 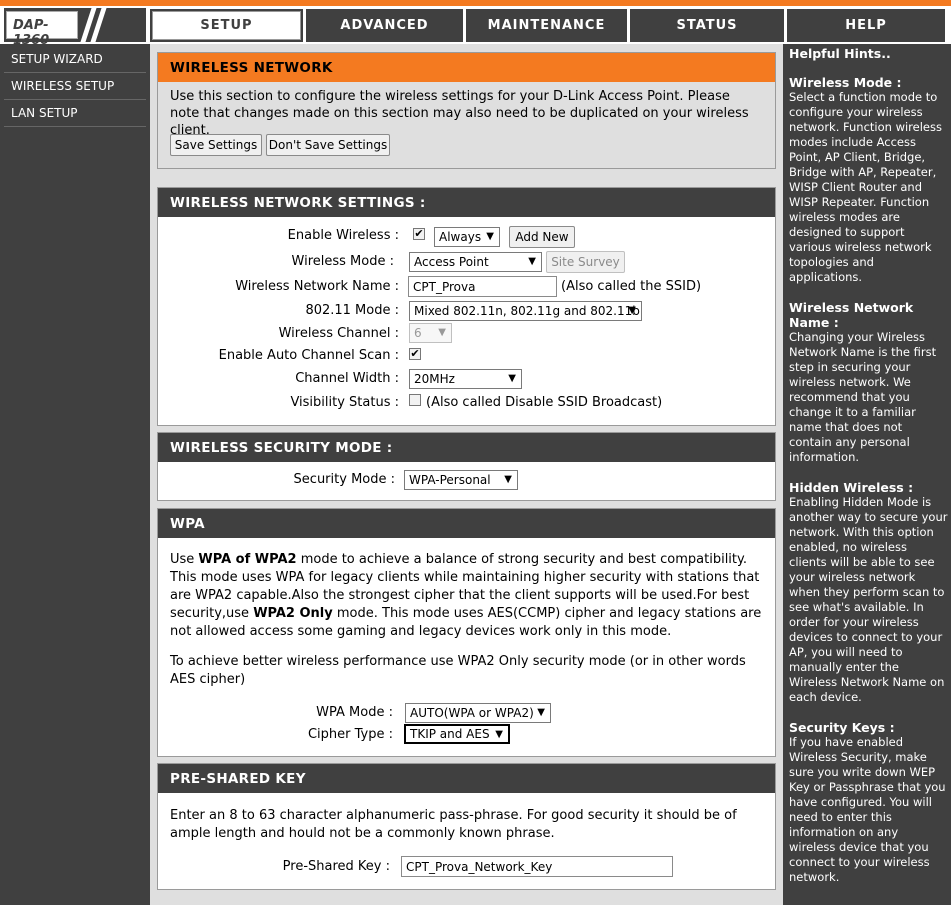 I want to click on wpa-text-bold-2: WPA2 Only, so click(x=293, y=613).